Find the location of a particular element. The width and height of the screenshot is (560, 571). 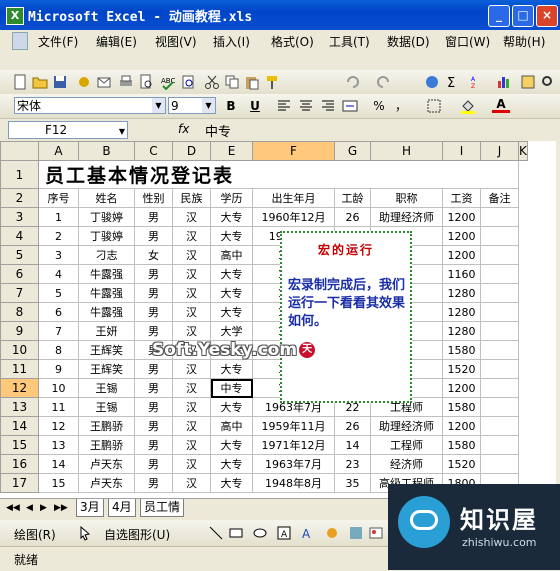

function-icon: fx is located at coordinates (183, 129).